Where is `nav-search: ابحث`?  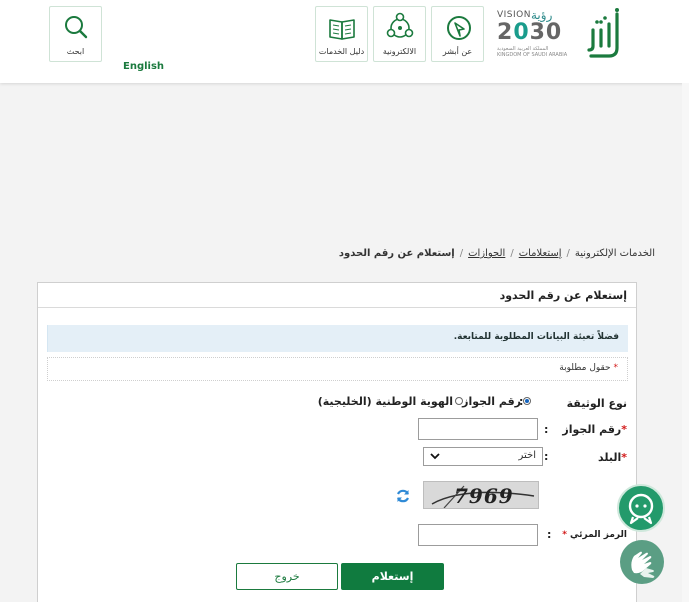
nav-search: ابحث is located at coordinates (75, 34).